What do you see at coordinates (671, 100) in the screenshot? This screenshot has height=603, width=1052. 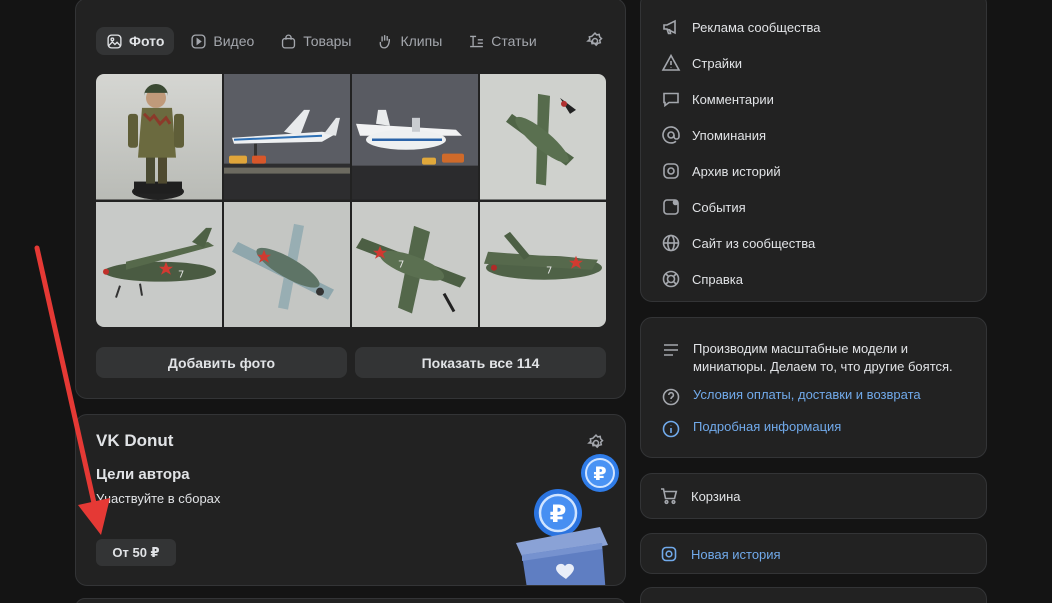 I see `comment-icon` at bounding box center [671, 100].